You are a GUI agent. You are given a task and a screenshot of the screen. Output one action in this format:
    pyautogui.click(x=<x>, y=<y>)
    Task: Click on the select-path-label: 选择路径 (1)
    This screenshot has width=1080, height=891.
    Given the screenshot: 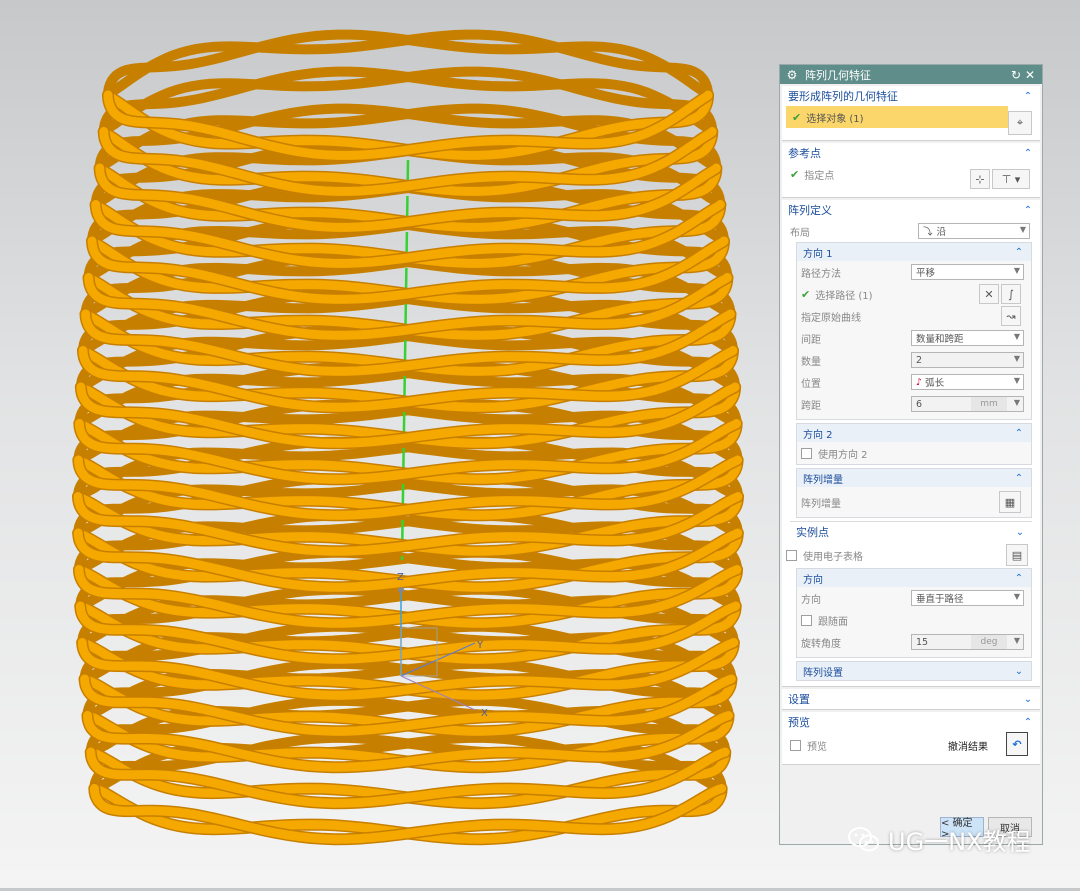 What is the action you would take?
    pyautogui.click(x=844, y=296)
    